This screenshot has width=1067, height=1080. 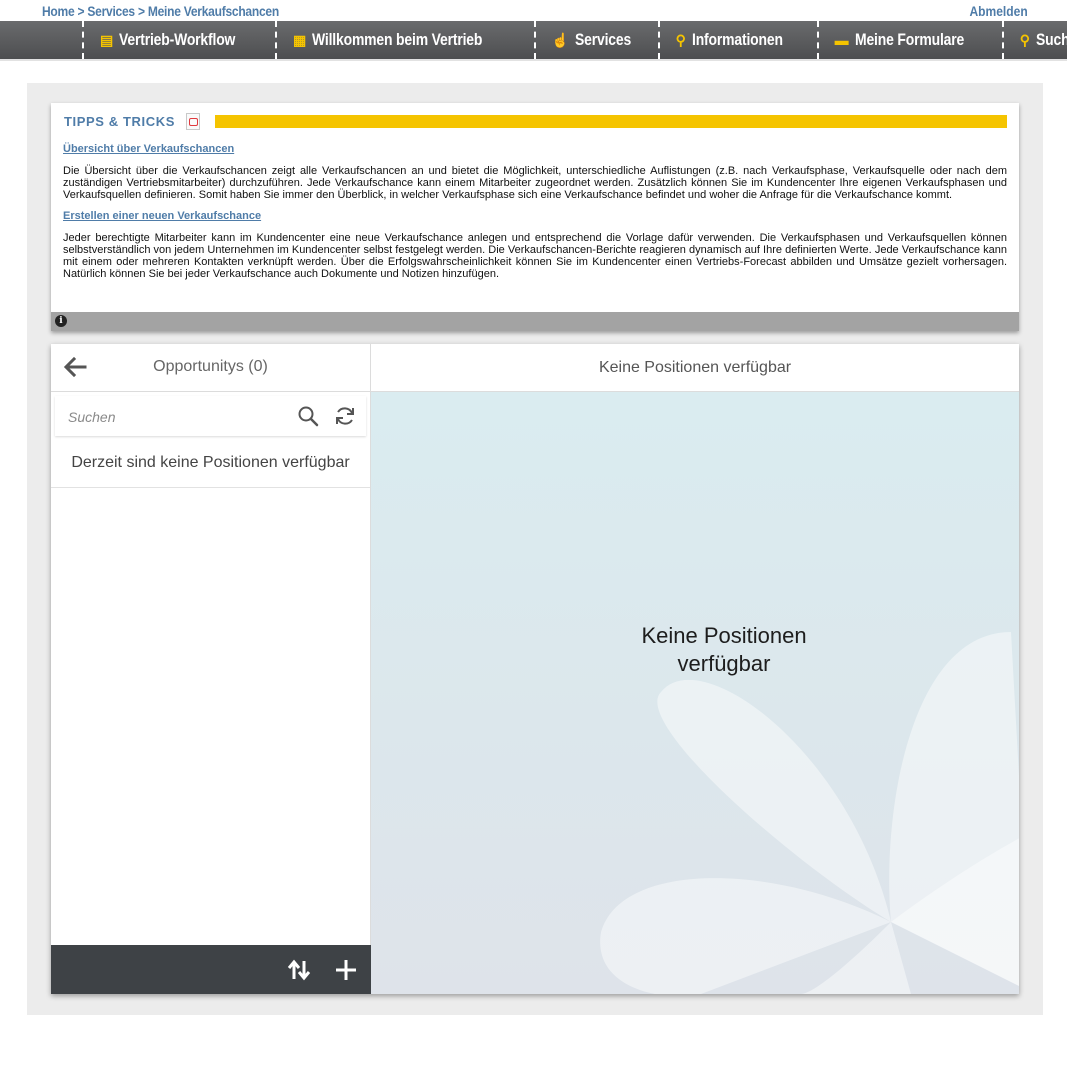 I want to click on list-empty-message: Derzeit sind keine Positionen verfügbar, so click(x=210, y=463).